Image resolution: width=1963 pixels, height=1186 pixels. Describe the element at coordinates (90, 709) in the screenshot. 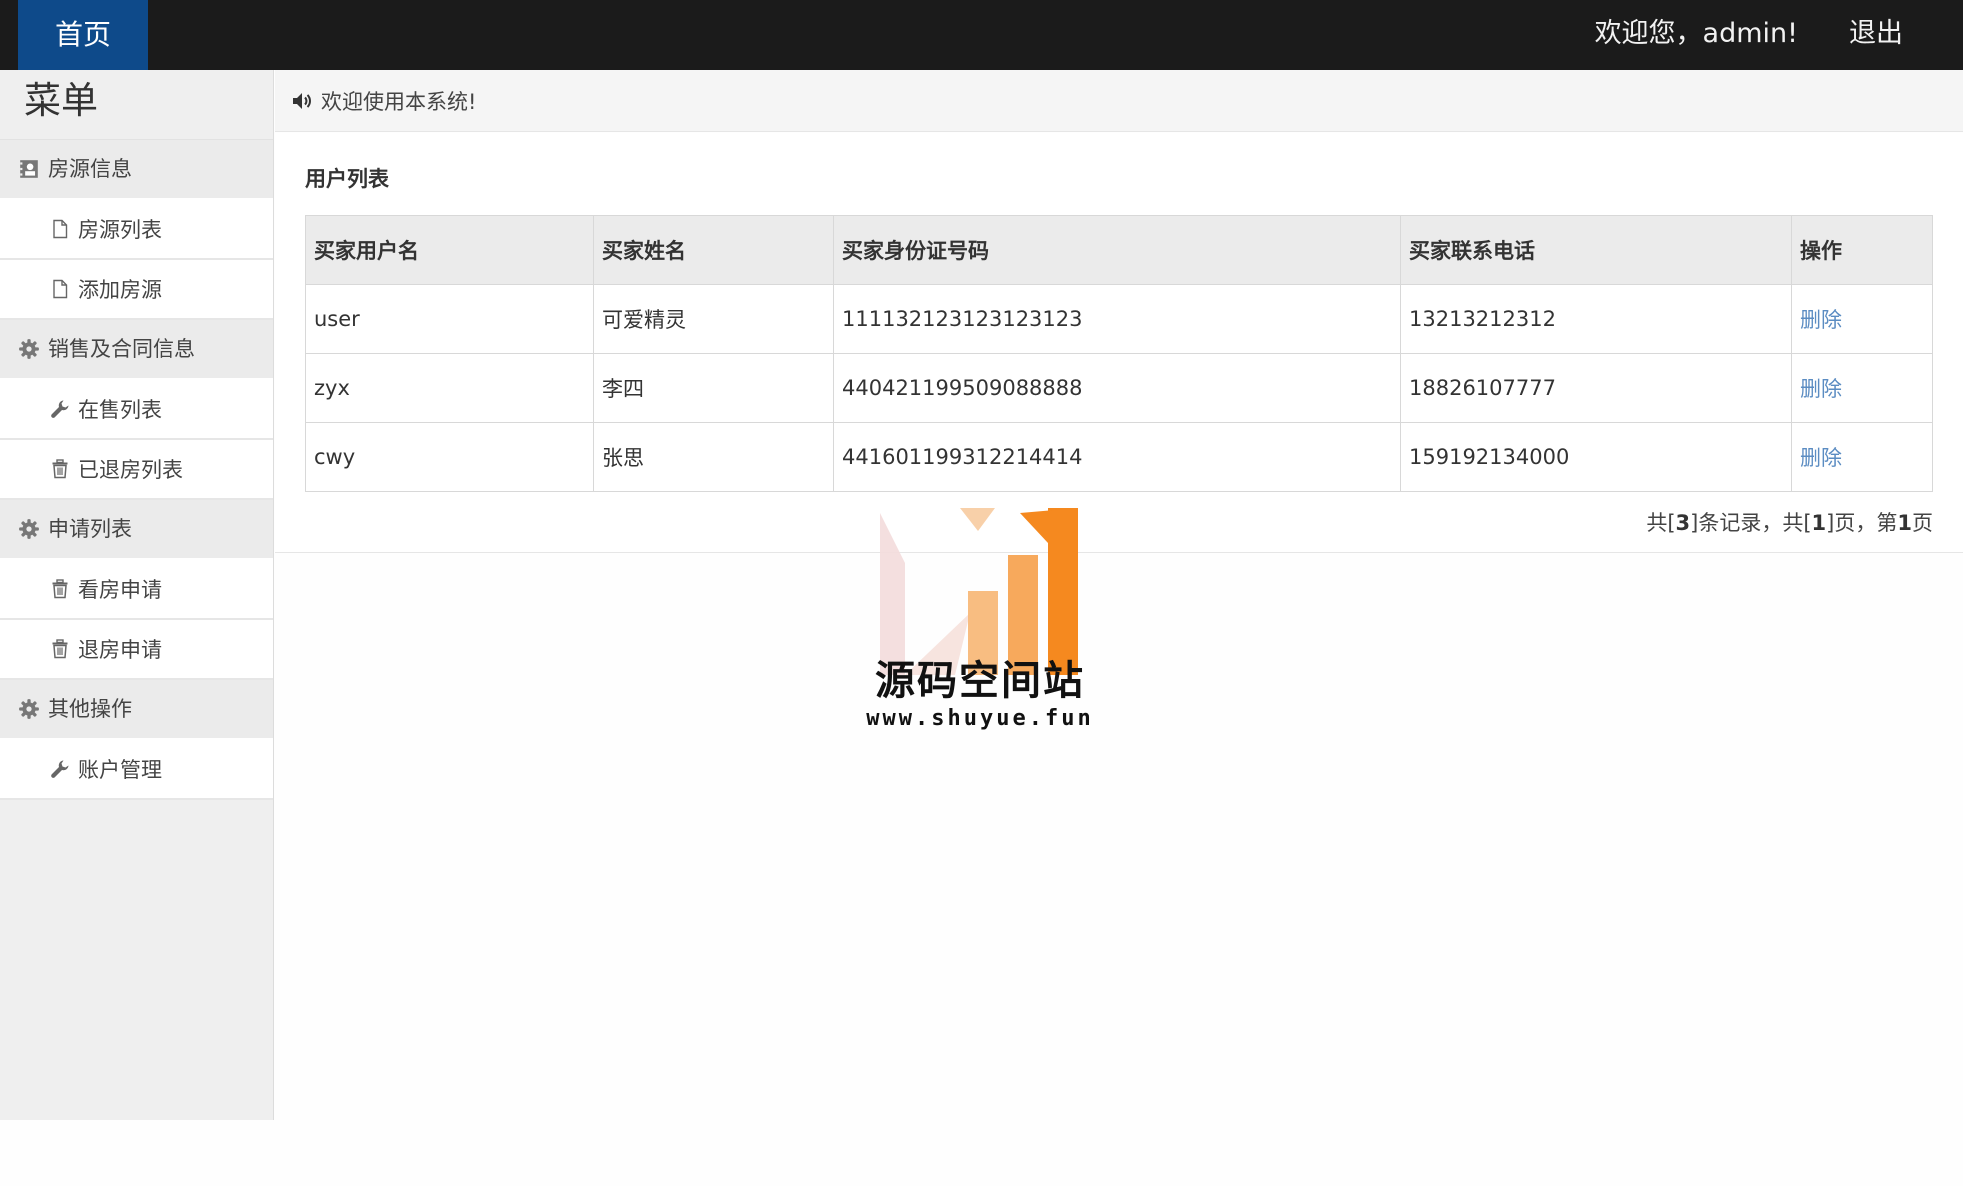

I see `sidebar-group-label: 其他操作` at that location.